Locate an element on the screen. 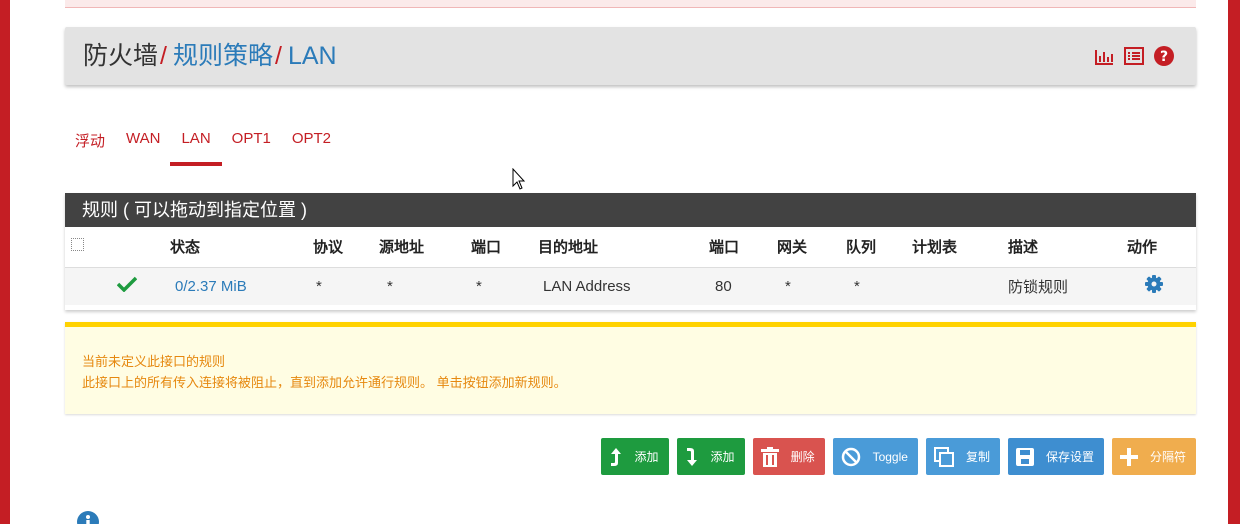  interface-tabs: 浮动 WAN LAN OPT1 OPT2 is located at coordinates (213, 148).